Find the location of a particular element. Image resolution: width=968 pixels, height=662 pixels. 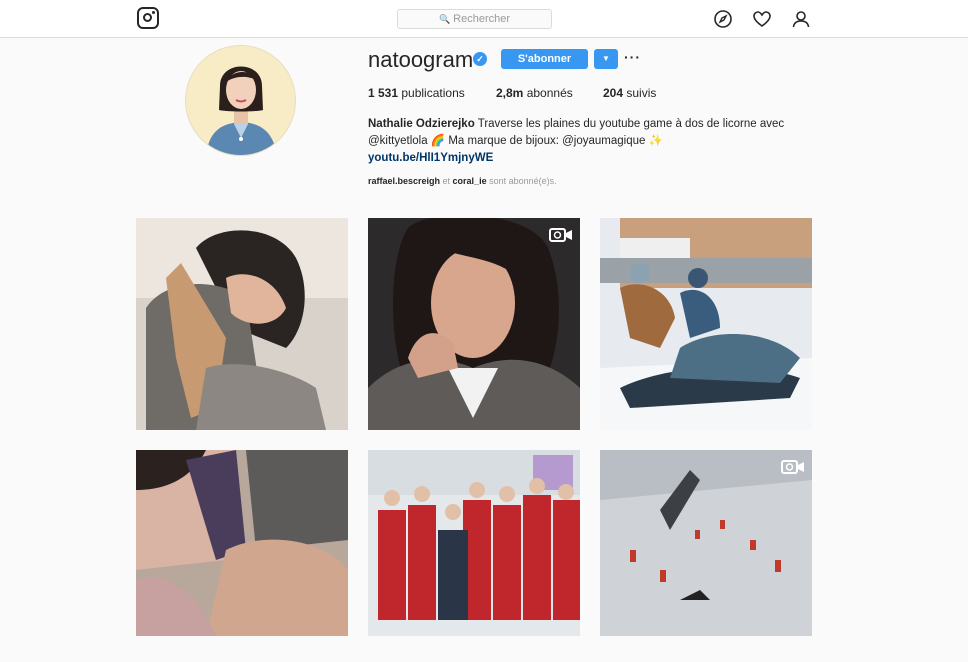

following-count: 204 is located at coordinates (613, 93).